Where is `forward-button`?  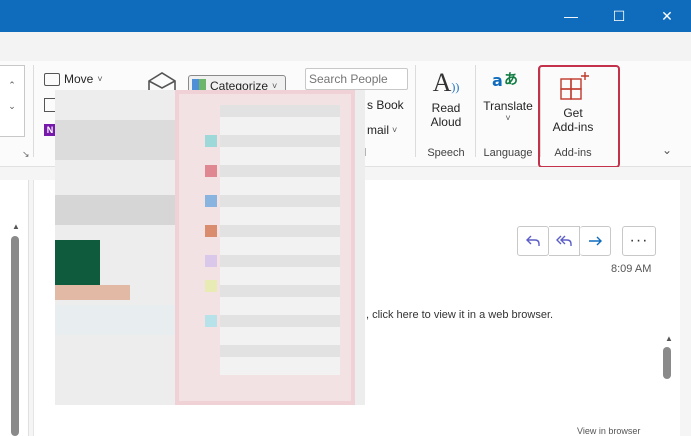
forward-button is located at coordinates (595, 241).